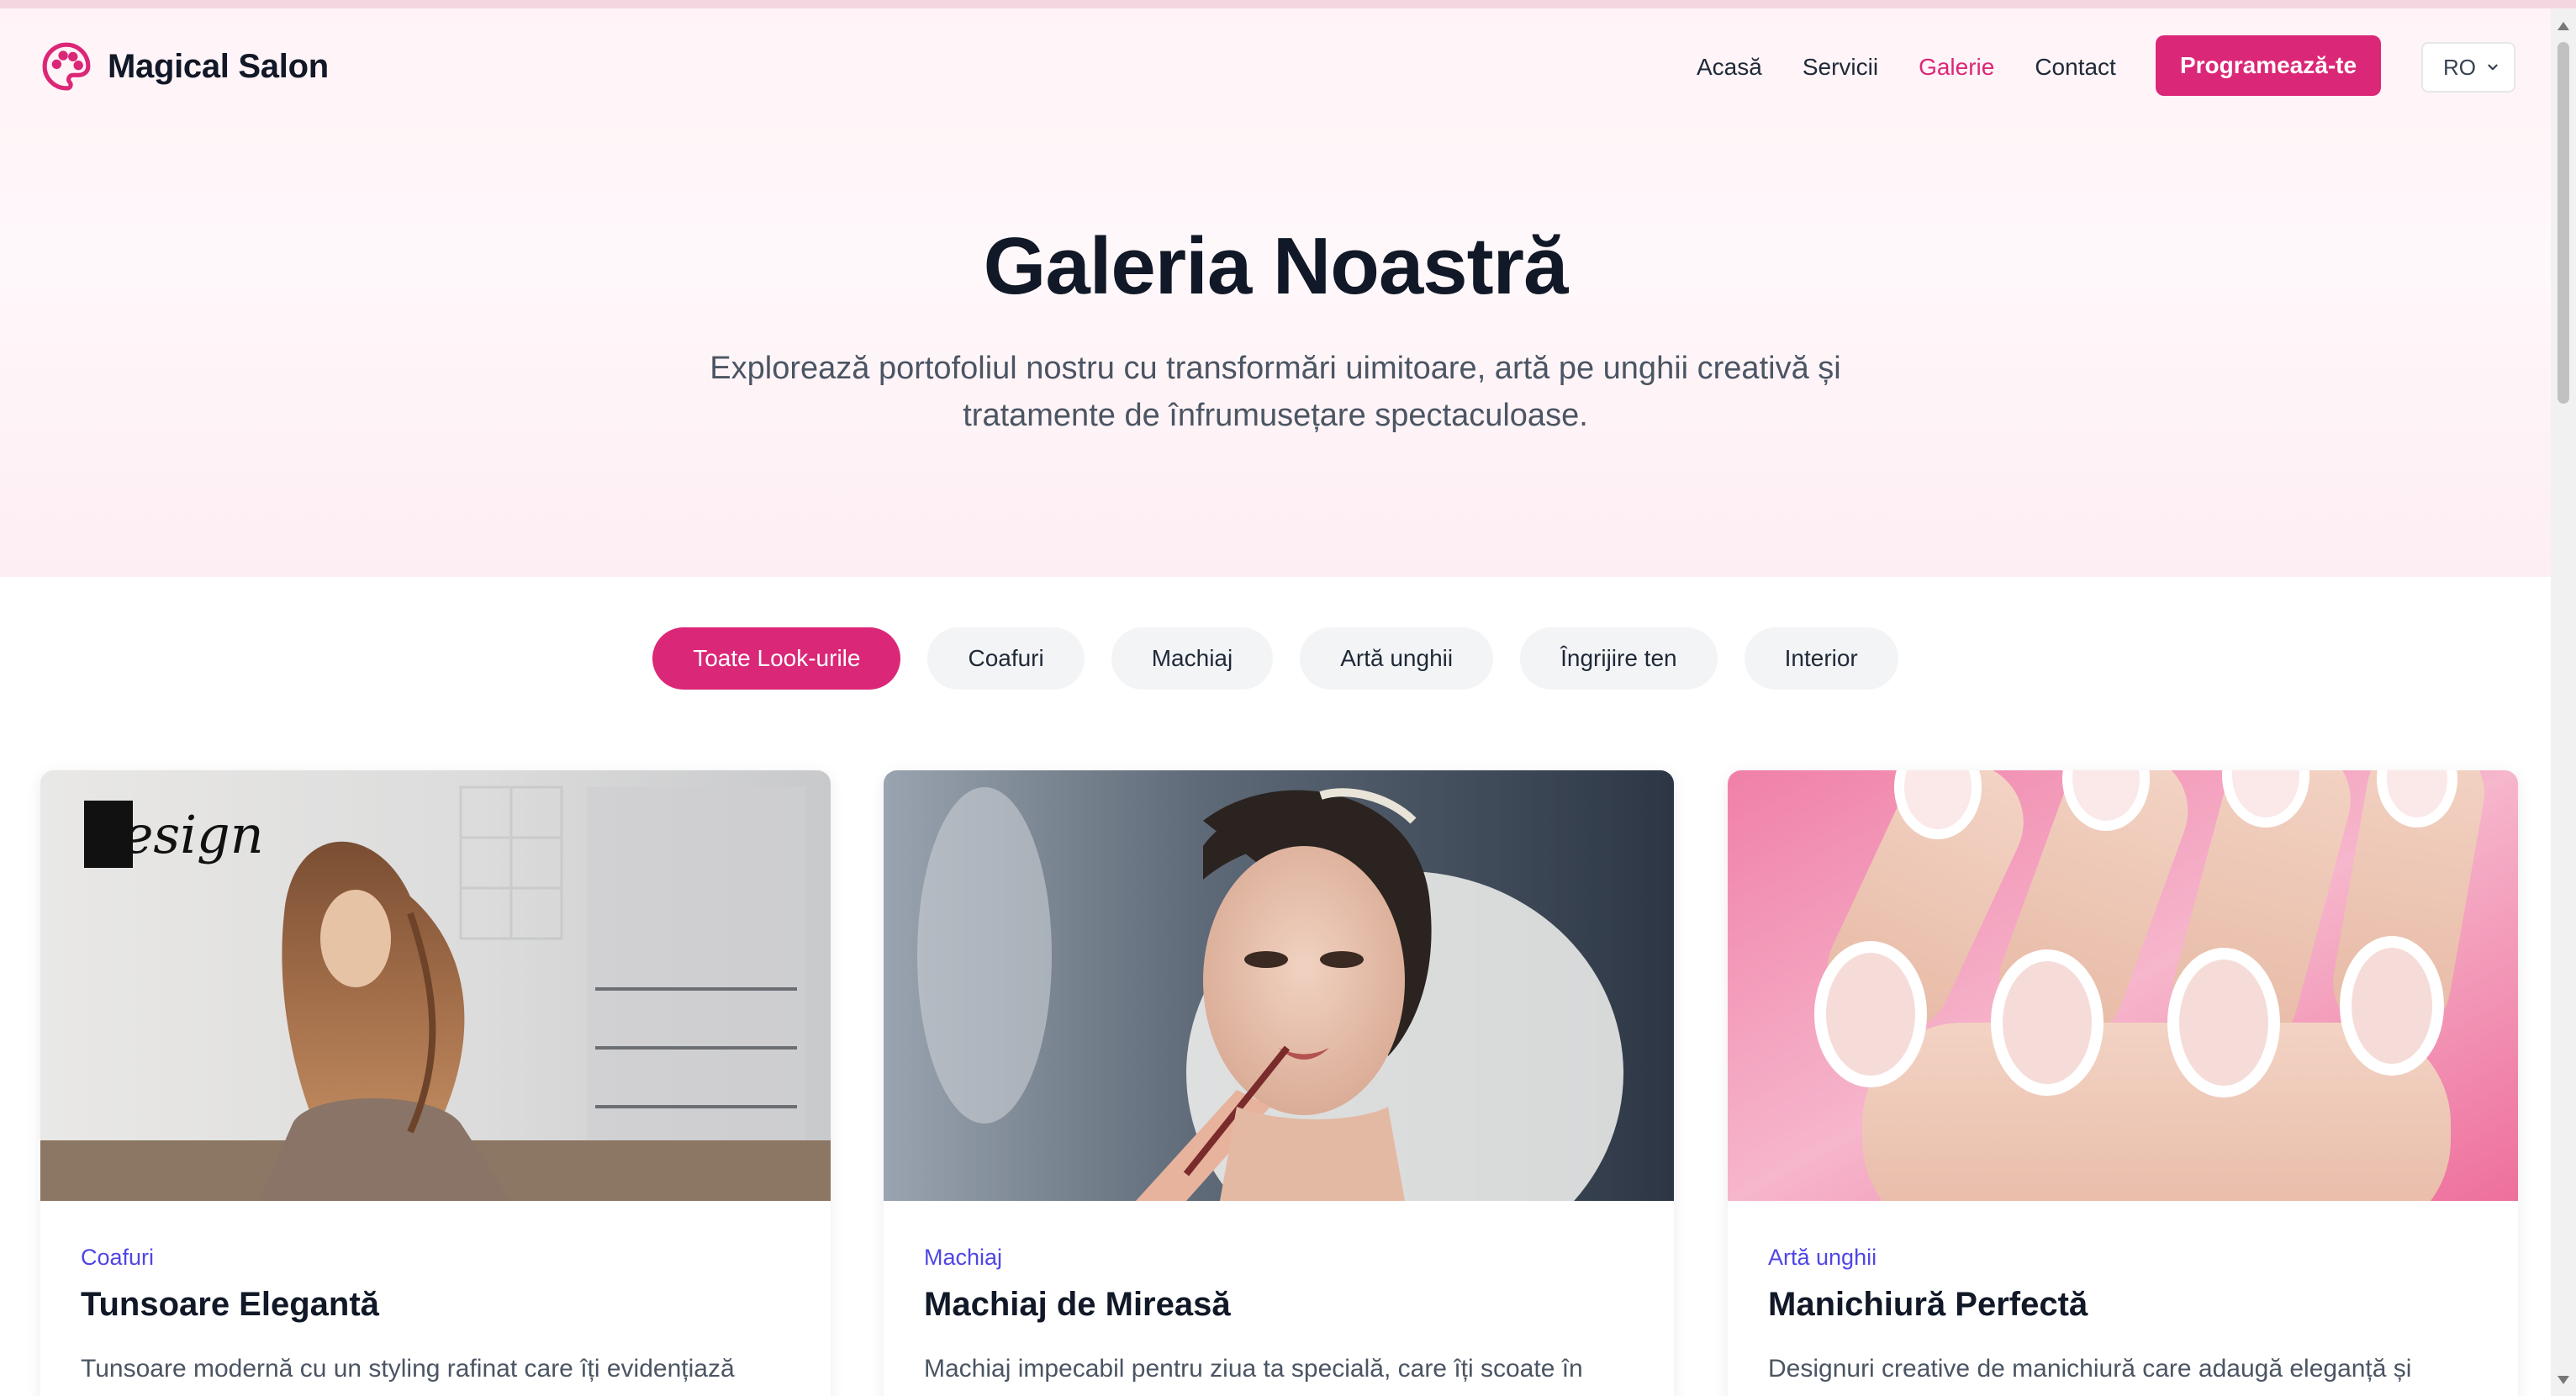  I want to click on palette-icon, so click(66, 66).